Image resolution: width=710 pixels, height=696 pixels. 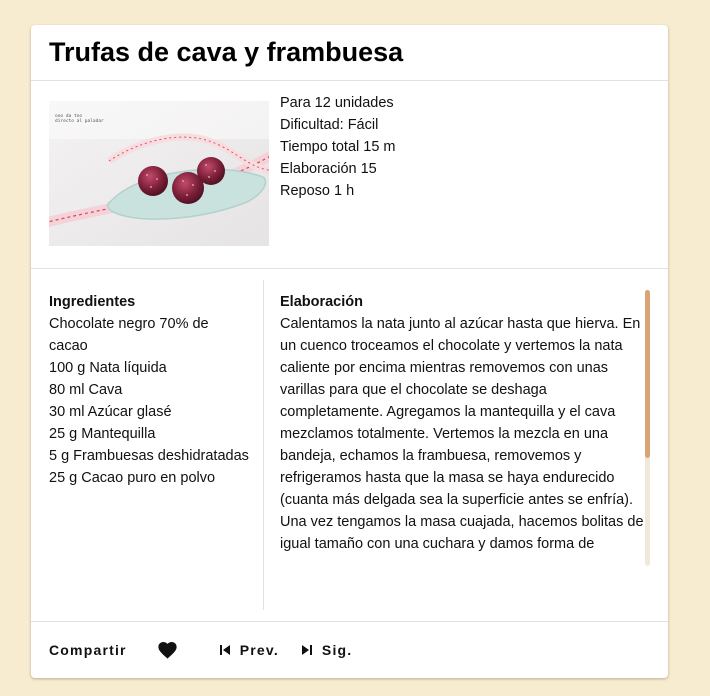 I want to click on content-divider, so click(x=349, y=268).